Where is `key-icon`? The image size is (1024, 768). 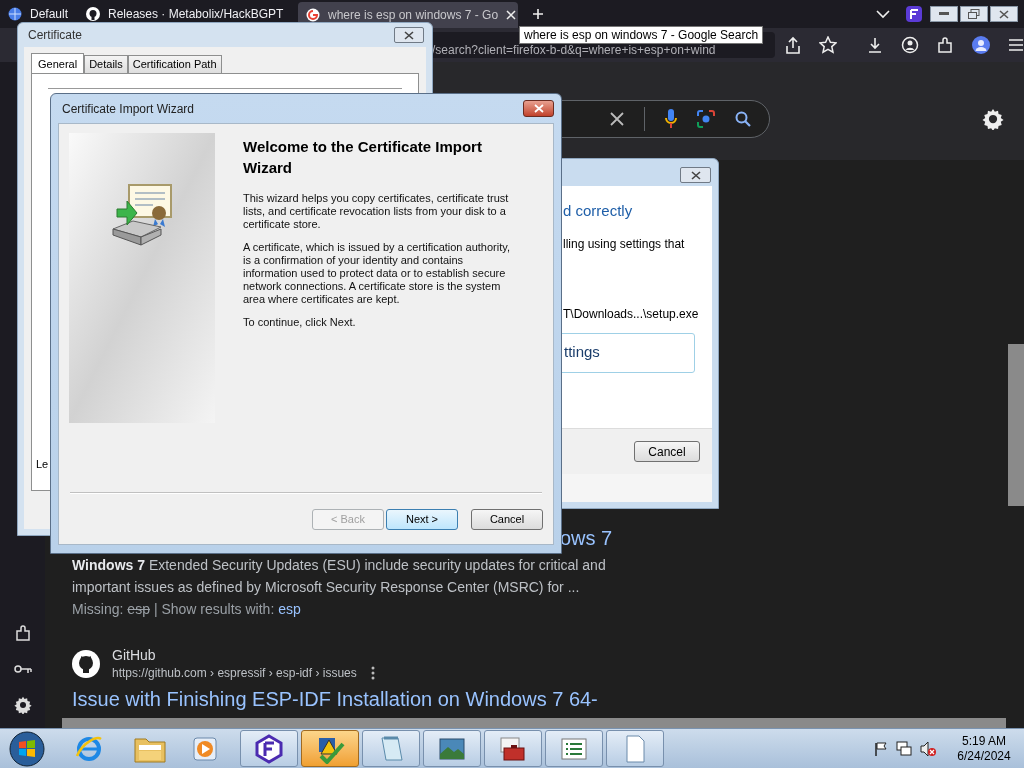 key-icon is located at coordinates (22, 669).